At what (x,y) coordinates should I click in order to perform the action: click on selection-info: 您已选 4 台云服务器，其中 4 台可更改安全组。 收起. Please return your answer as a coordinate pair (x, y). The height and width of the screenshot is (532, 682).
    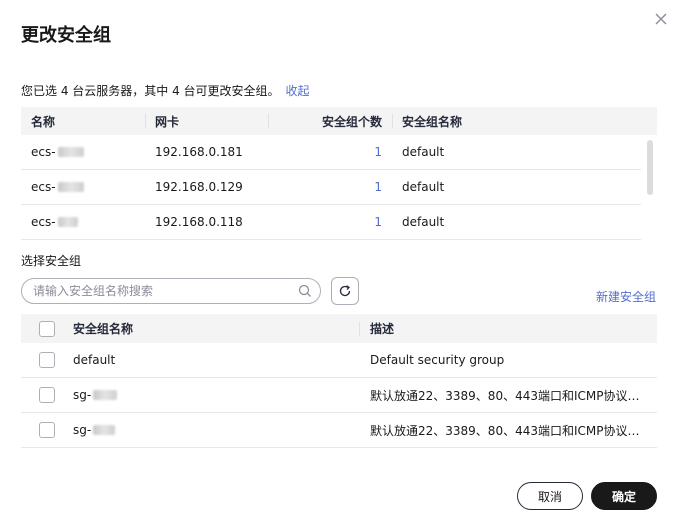
    Looking at the image, I should click on (165, 90).